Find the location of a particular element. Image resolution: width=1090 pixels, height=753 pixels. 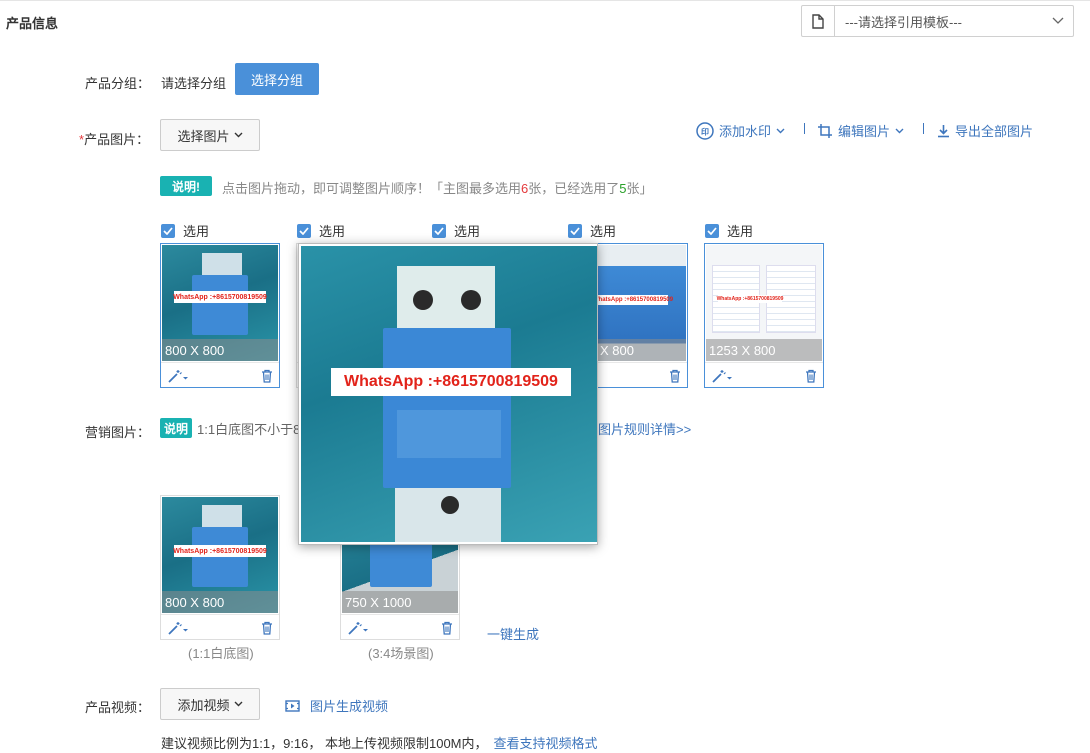

add-video-button: 添加视频 is located at coordinates (210, 704).